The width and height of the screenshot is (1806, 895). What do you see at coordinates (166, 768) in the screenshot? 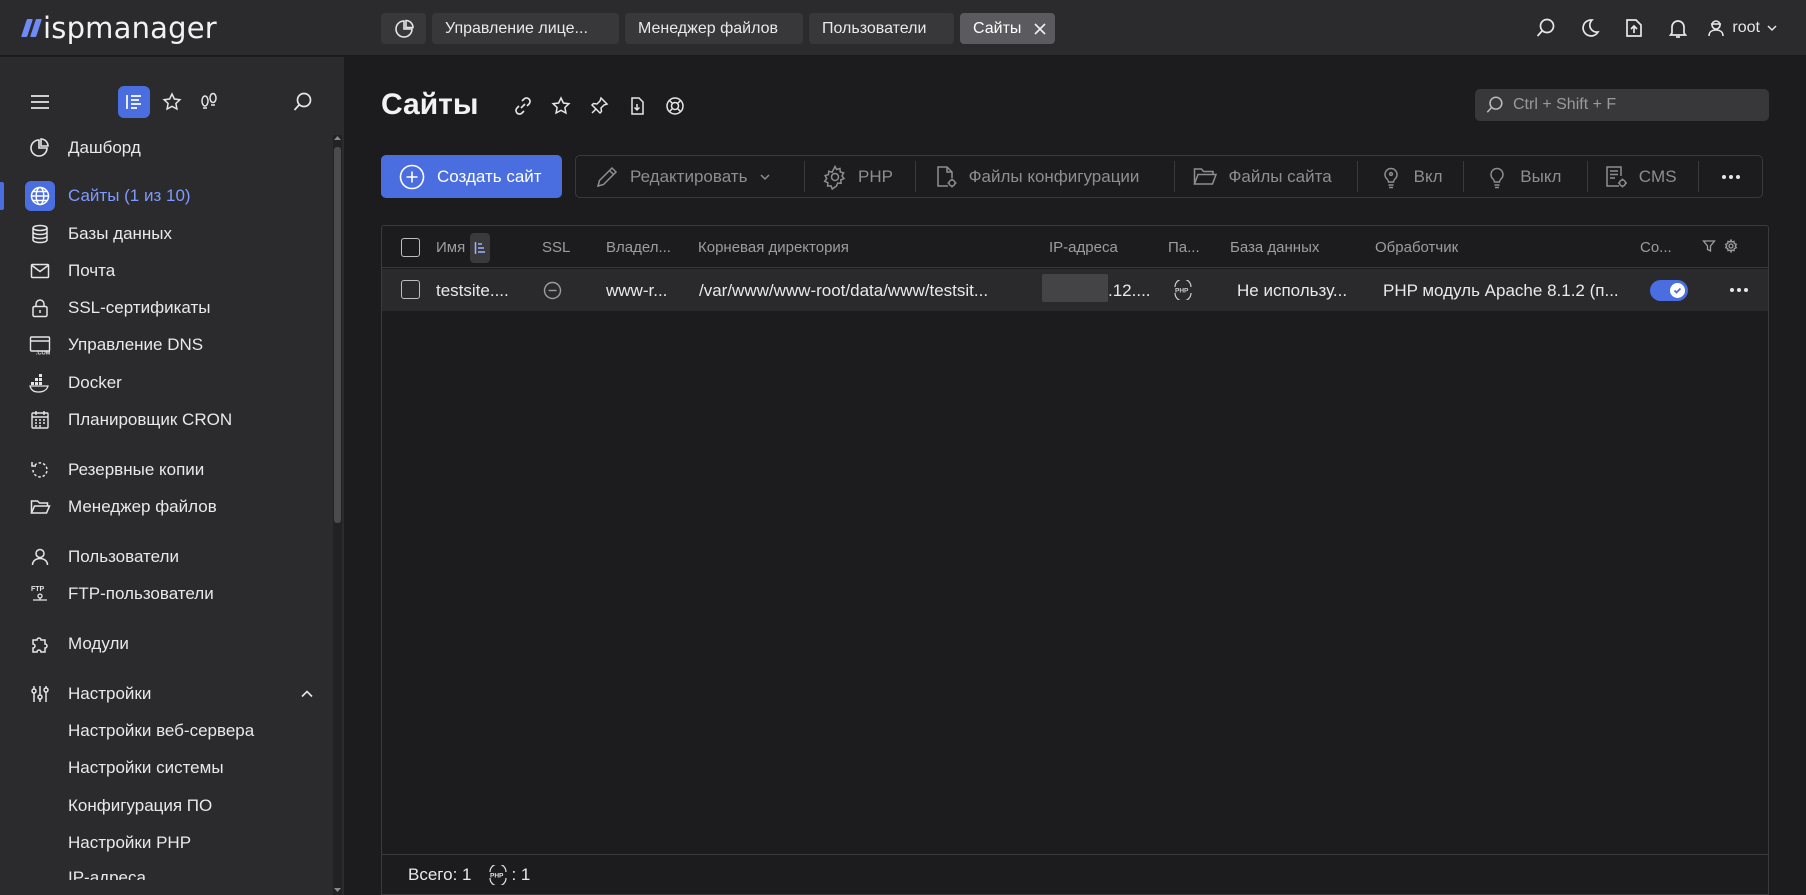
I see `sidebar-subitem-system-settings: Настройки системы` at bounding box center [166, 768].